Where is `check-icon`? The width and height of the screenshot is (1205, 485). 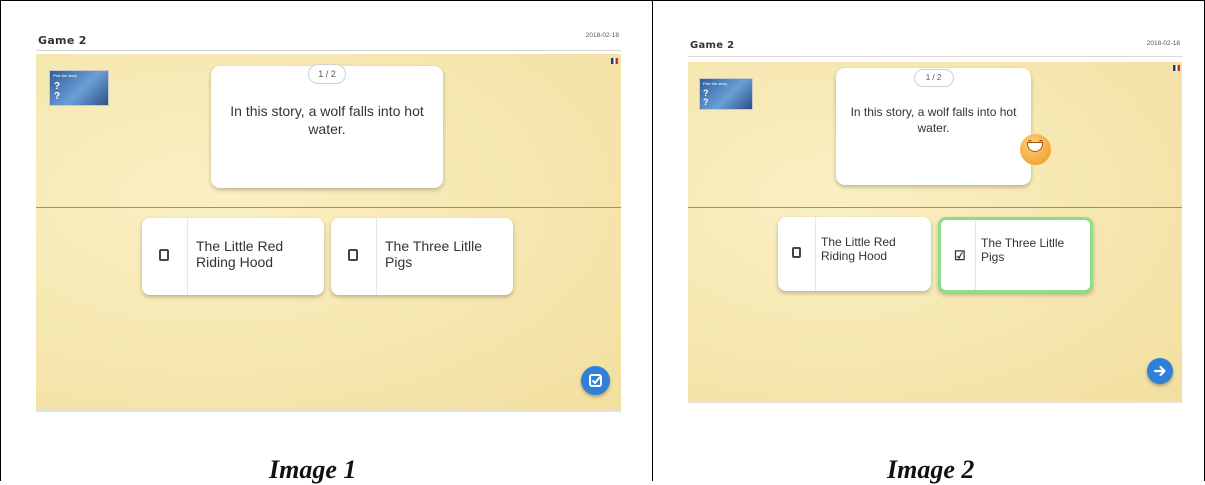
check-icon is located at coordinates (595, 380).